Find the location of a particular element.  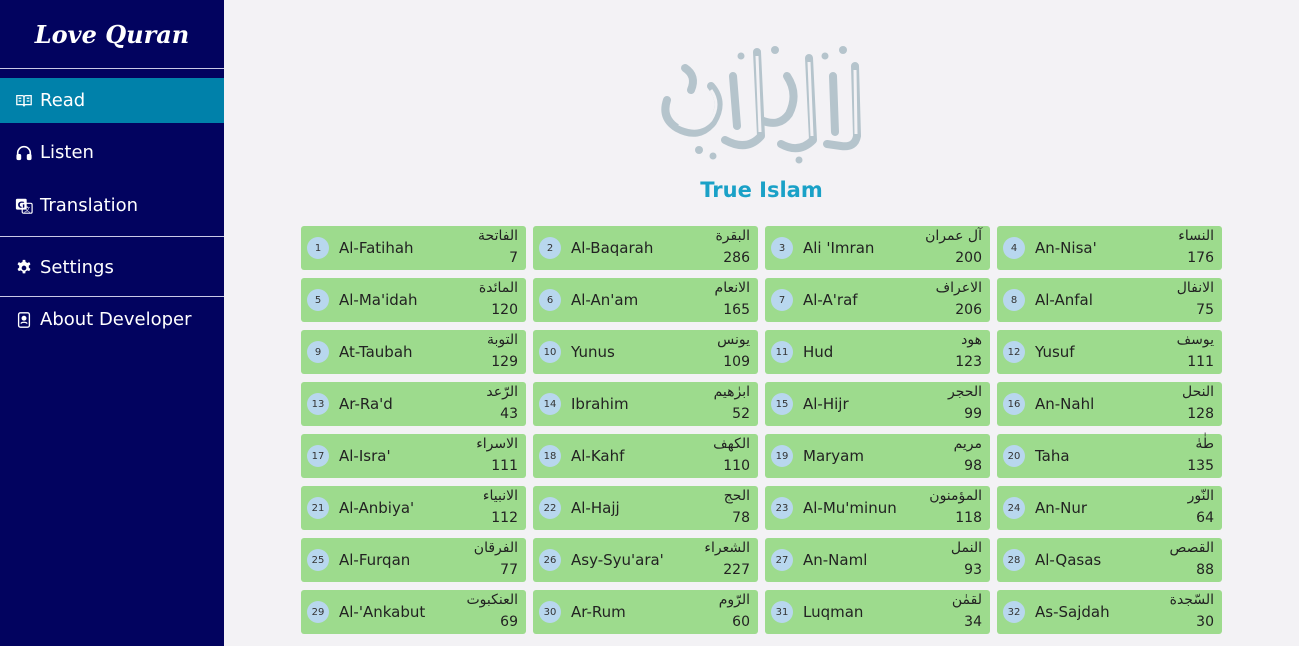

nav-item-about: About Developer is located at coordinates (112, 319).